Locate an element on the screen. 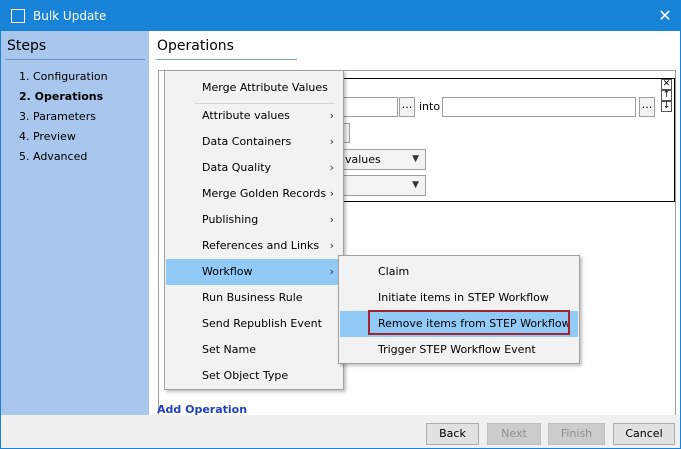  submenu-item-trigger-workflow-event: Trigger STEP Workflow Event is located at coordinates (459, 350).